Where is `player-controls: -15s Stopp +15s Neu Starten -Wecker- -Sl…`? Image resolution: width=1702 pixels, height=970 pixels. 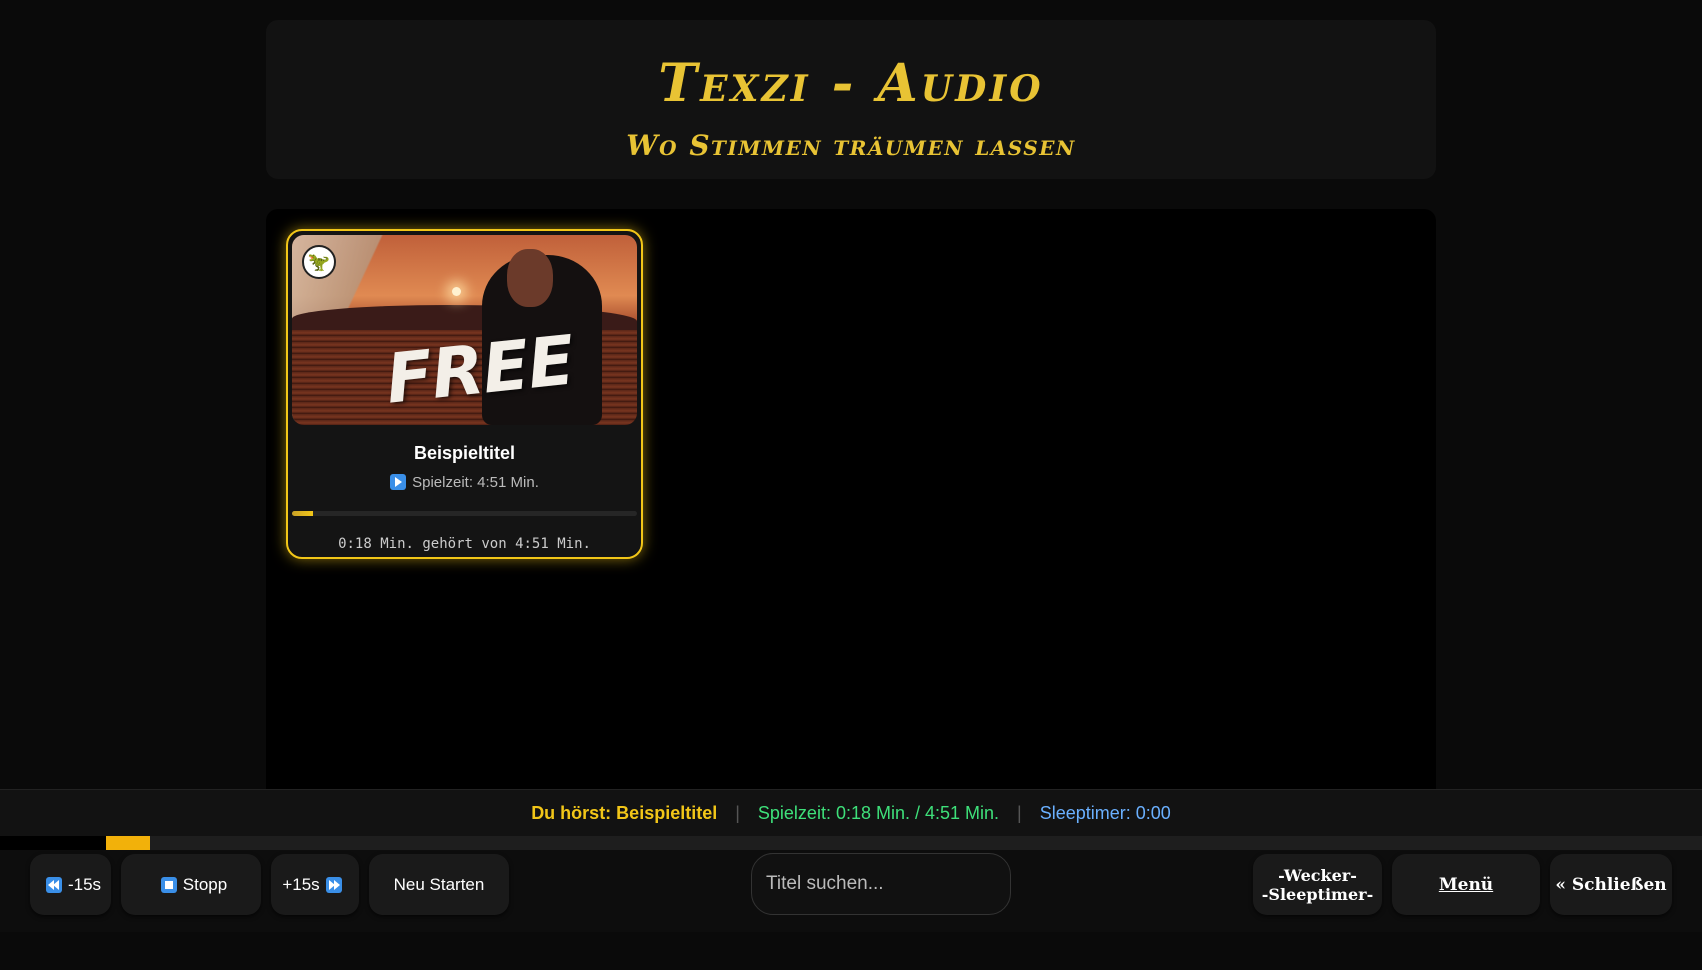 player-controls: -15s Stopp +15s Neu Starten -Wecker- -Sl… is located at coordinates (851, 891).